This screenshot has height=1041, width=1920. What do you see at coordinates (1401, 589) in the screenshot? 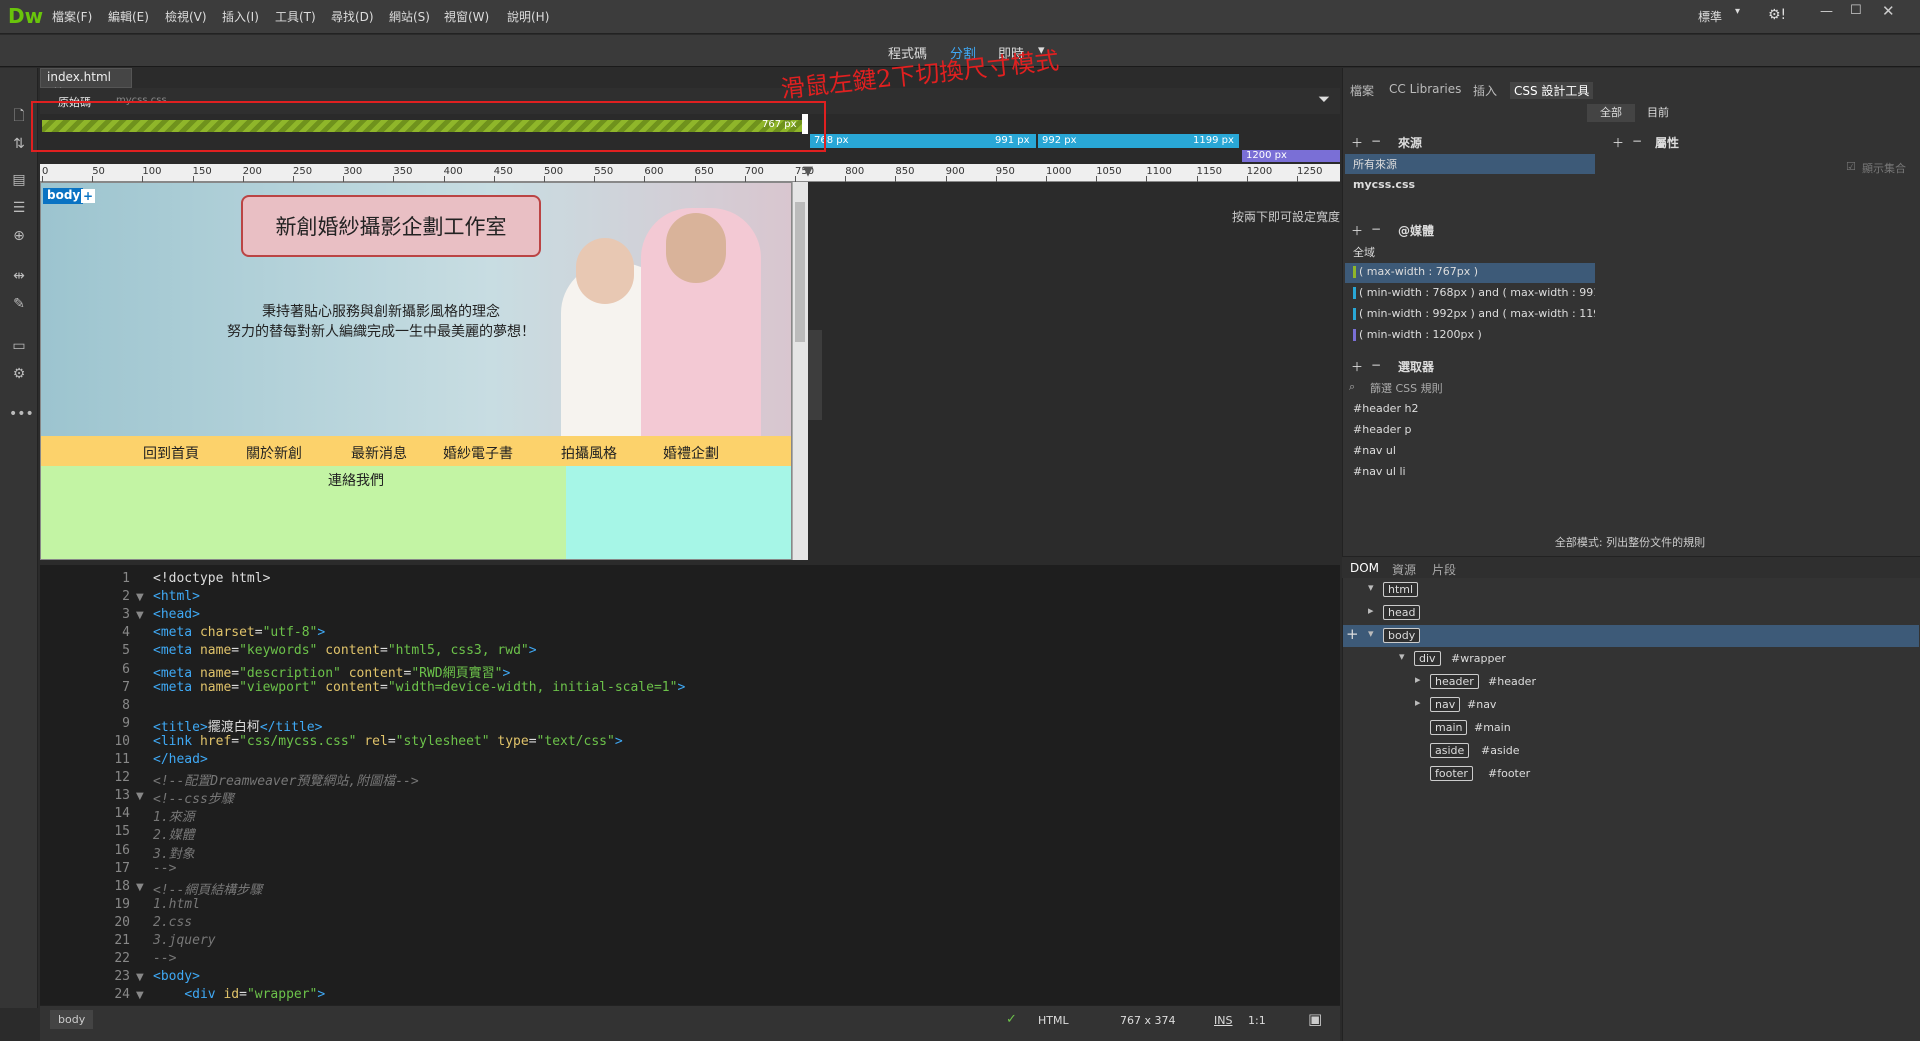
I see `dom-node-html: html` at bounding box center [1401, 589].